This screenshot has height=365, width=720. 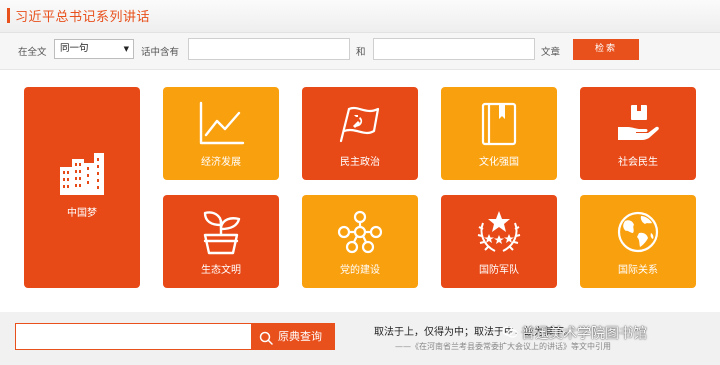 What do you see at coordinates (499, 270) in the screenshot?
I see `tile-label: 国防军队` at bounding box center [499, 270].